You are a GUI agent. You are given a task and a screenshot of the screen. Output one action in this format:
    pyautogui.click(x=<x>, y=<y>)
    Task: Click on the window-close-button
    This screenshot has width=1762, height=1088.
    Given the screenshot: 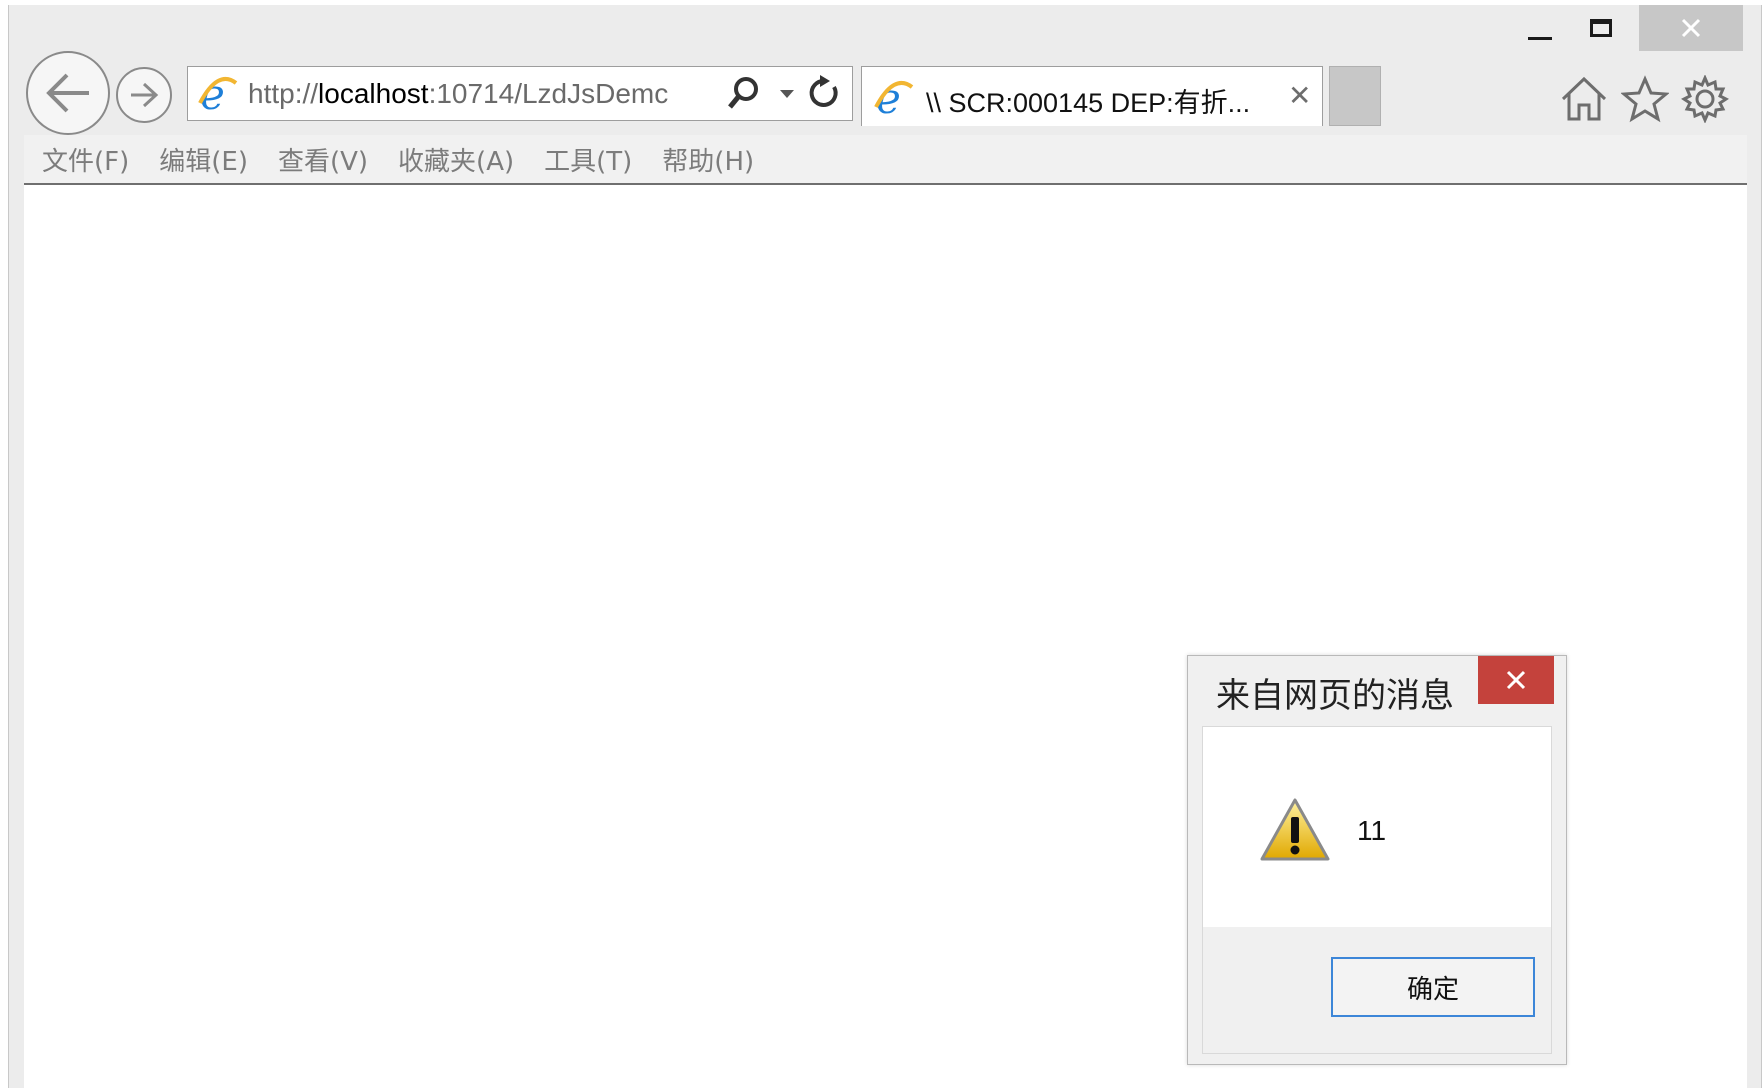 What is the action you would take?
    pyautogui.click(x=1691, y=28)
    